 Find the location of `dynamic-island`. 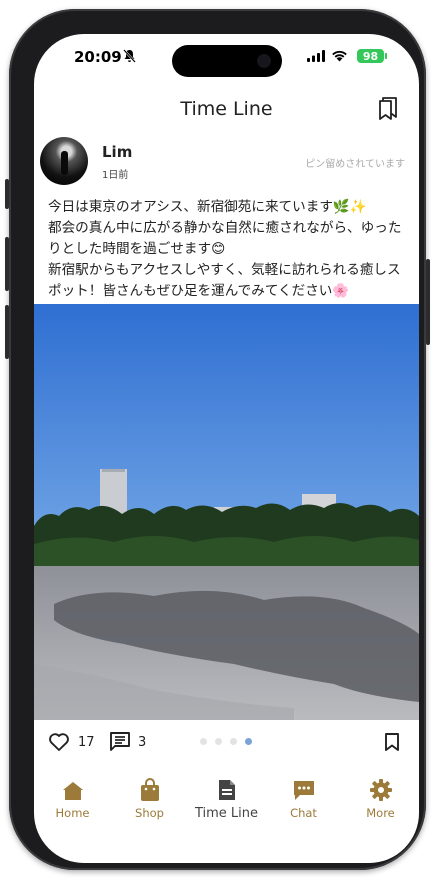

dynamic-island is located at coordinates (227, 61).